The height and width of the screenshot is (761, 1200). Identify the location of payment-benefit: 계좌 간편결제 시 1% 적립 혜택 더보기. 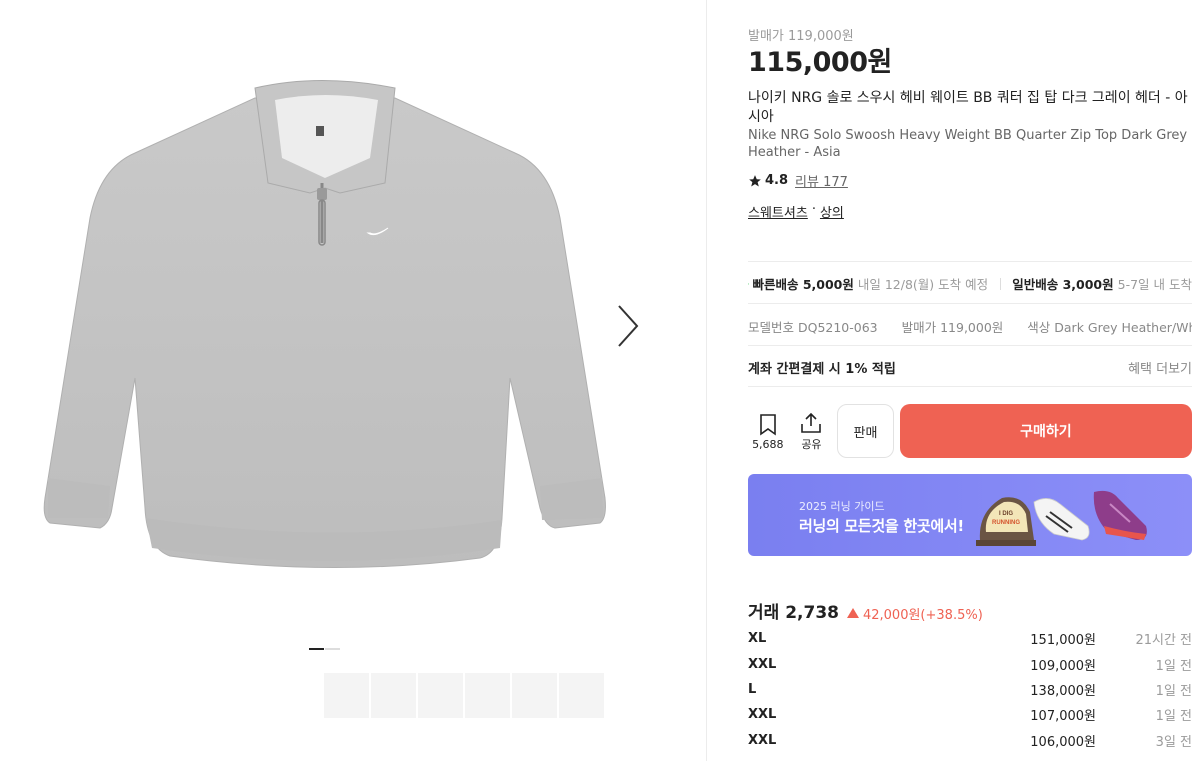
(970, 367).